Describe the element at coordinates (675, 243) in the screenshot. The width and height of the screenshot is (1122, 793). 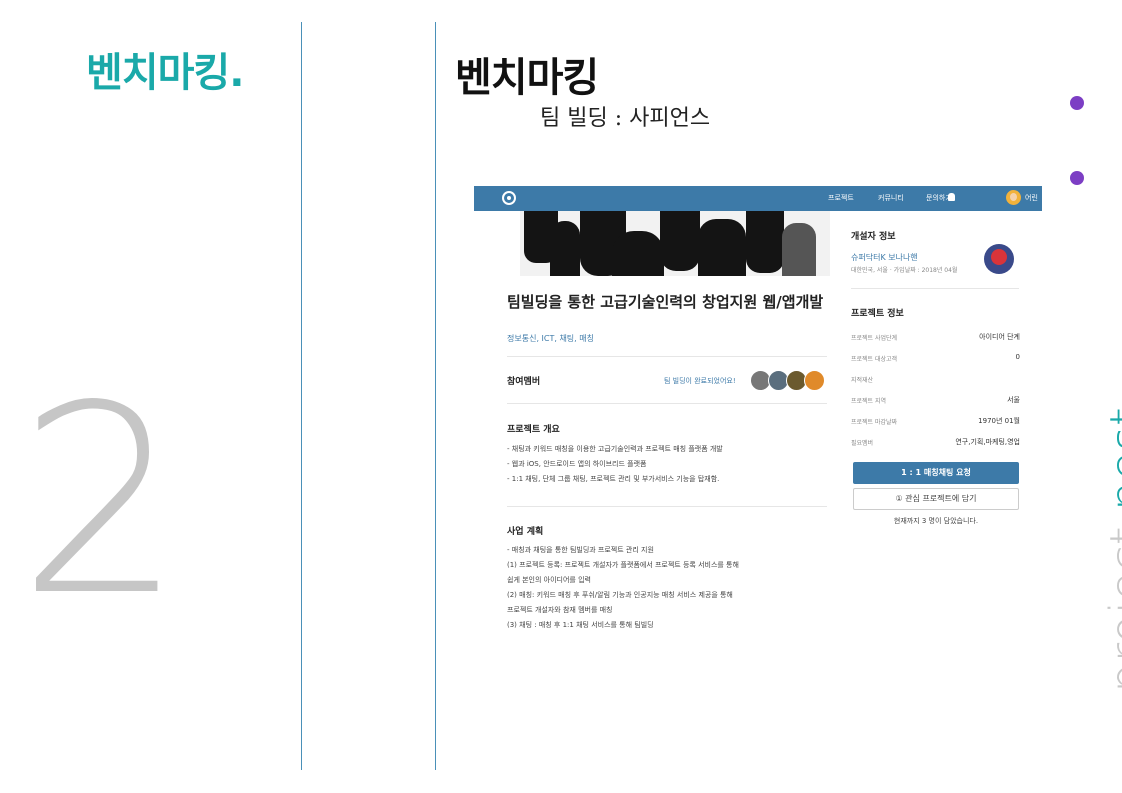
I see `project-hero-image` at that location.